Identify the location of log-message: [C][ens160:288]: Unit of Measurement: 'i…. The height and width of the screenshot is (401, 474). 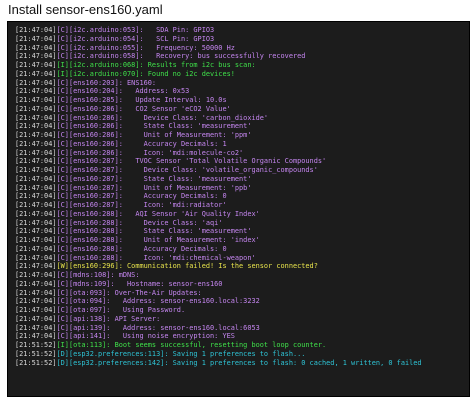
(158, 240).